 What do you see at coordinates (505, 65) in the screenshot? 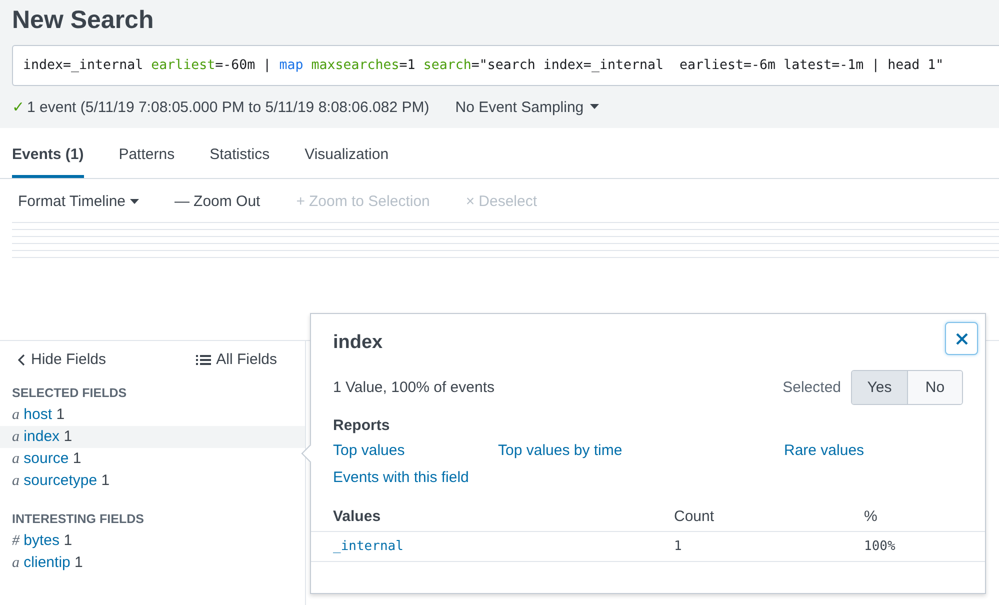
I see `search-field: index=_internal earliest=-60m | map maxsearches=1 search="search index=_internal earliest=-6m latest=-1m | head 1"` at bounding box center [505, 65].